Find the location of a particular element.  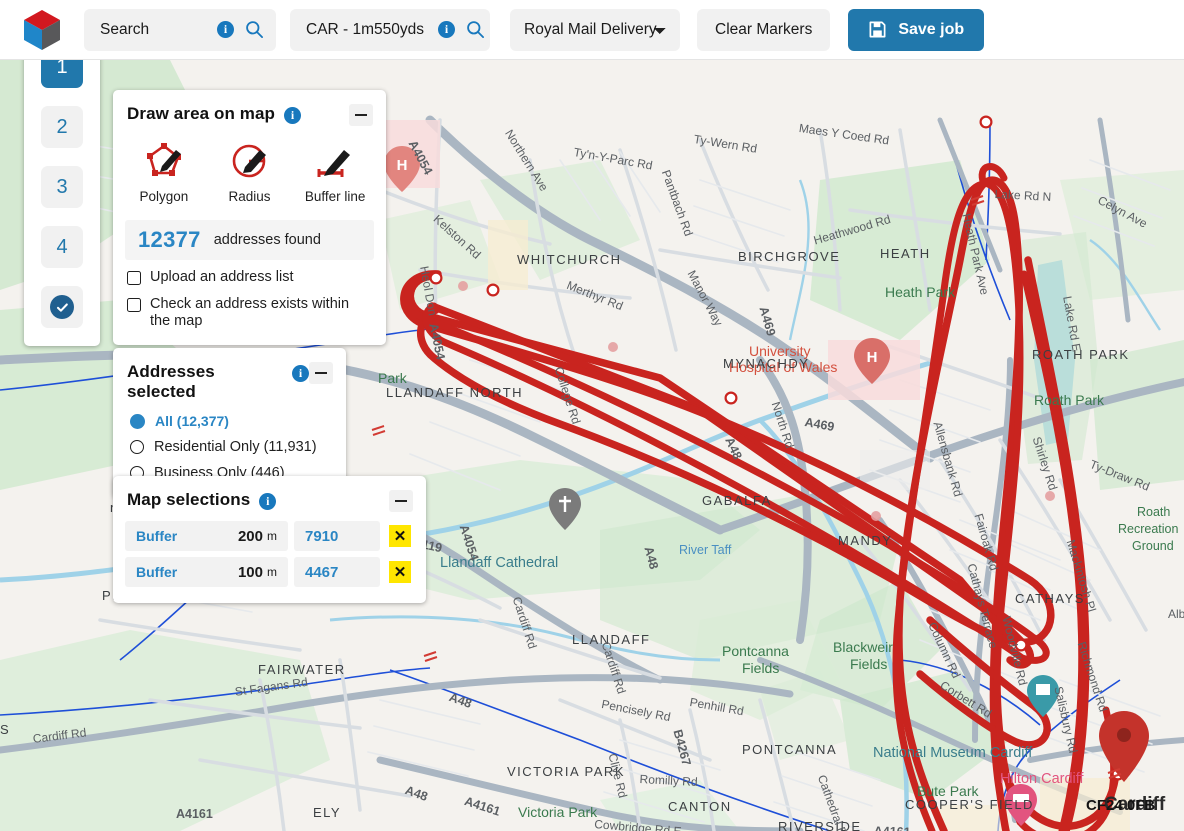

save-job-label: Save job is located at coordinates (931, 29).